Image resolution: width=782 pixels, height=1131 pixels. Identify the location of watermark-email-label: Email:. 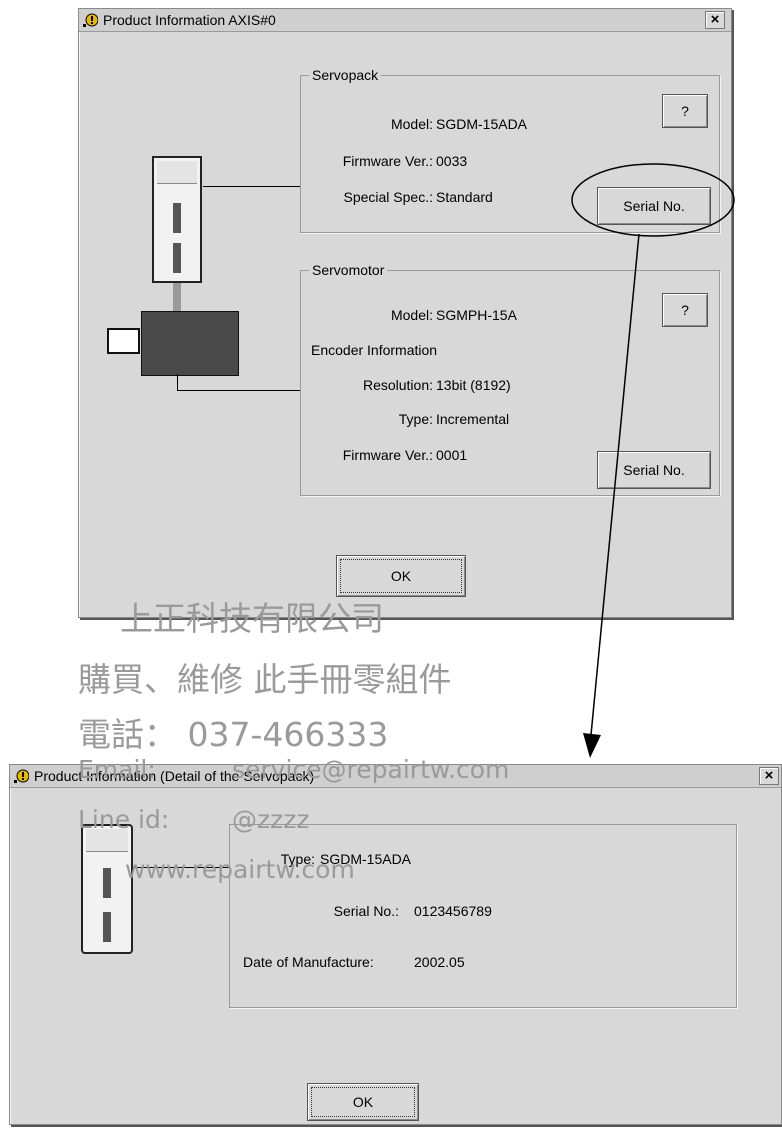
(117, 769).